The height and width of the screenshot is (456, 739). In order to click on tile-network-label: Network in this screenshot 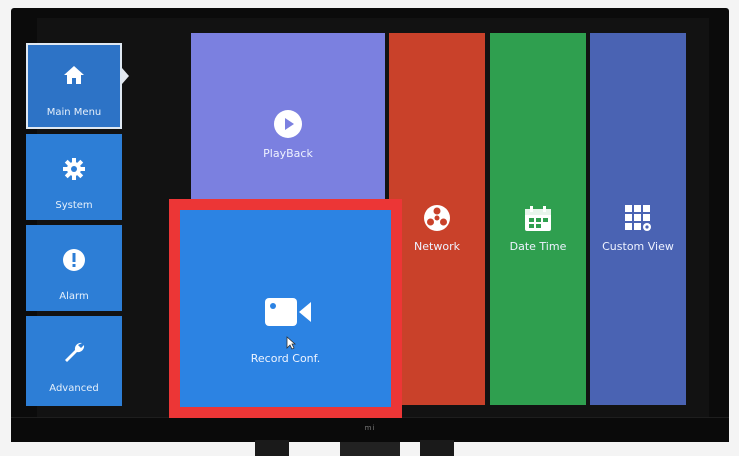, I will do `click(437, 246)`.